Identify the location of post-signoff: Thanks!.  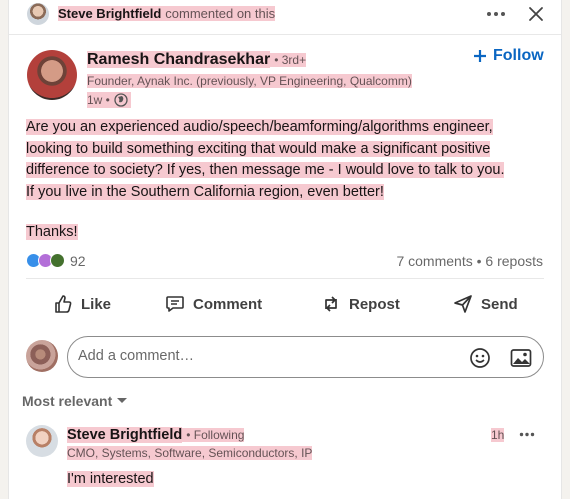
(52, 232).